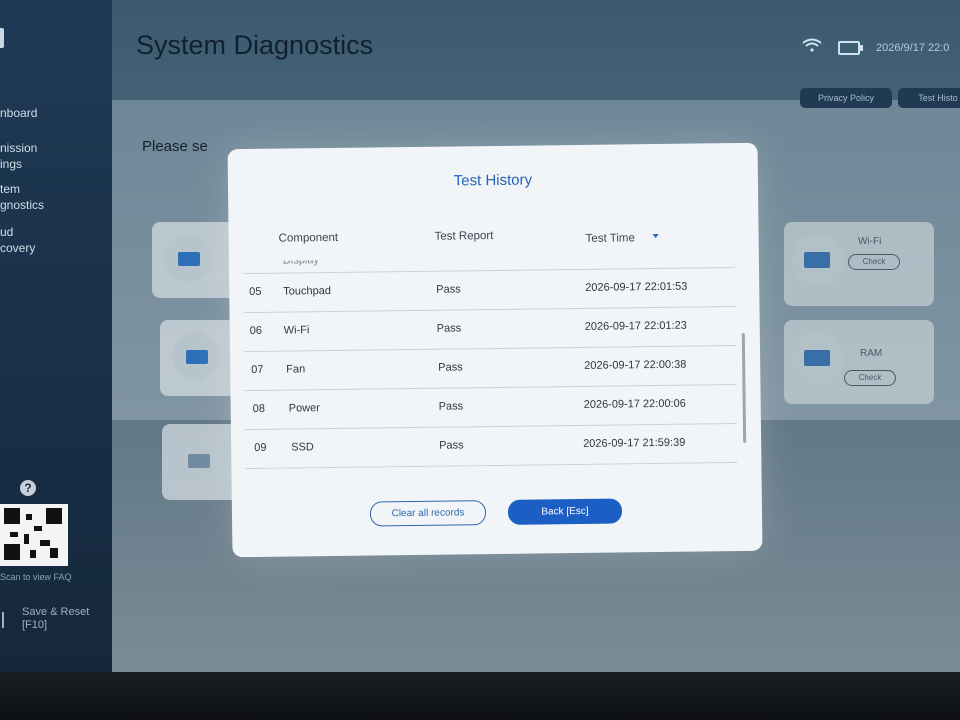  I want to click on help-icon: ?, so click(28, 488).